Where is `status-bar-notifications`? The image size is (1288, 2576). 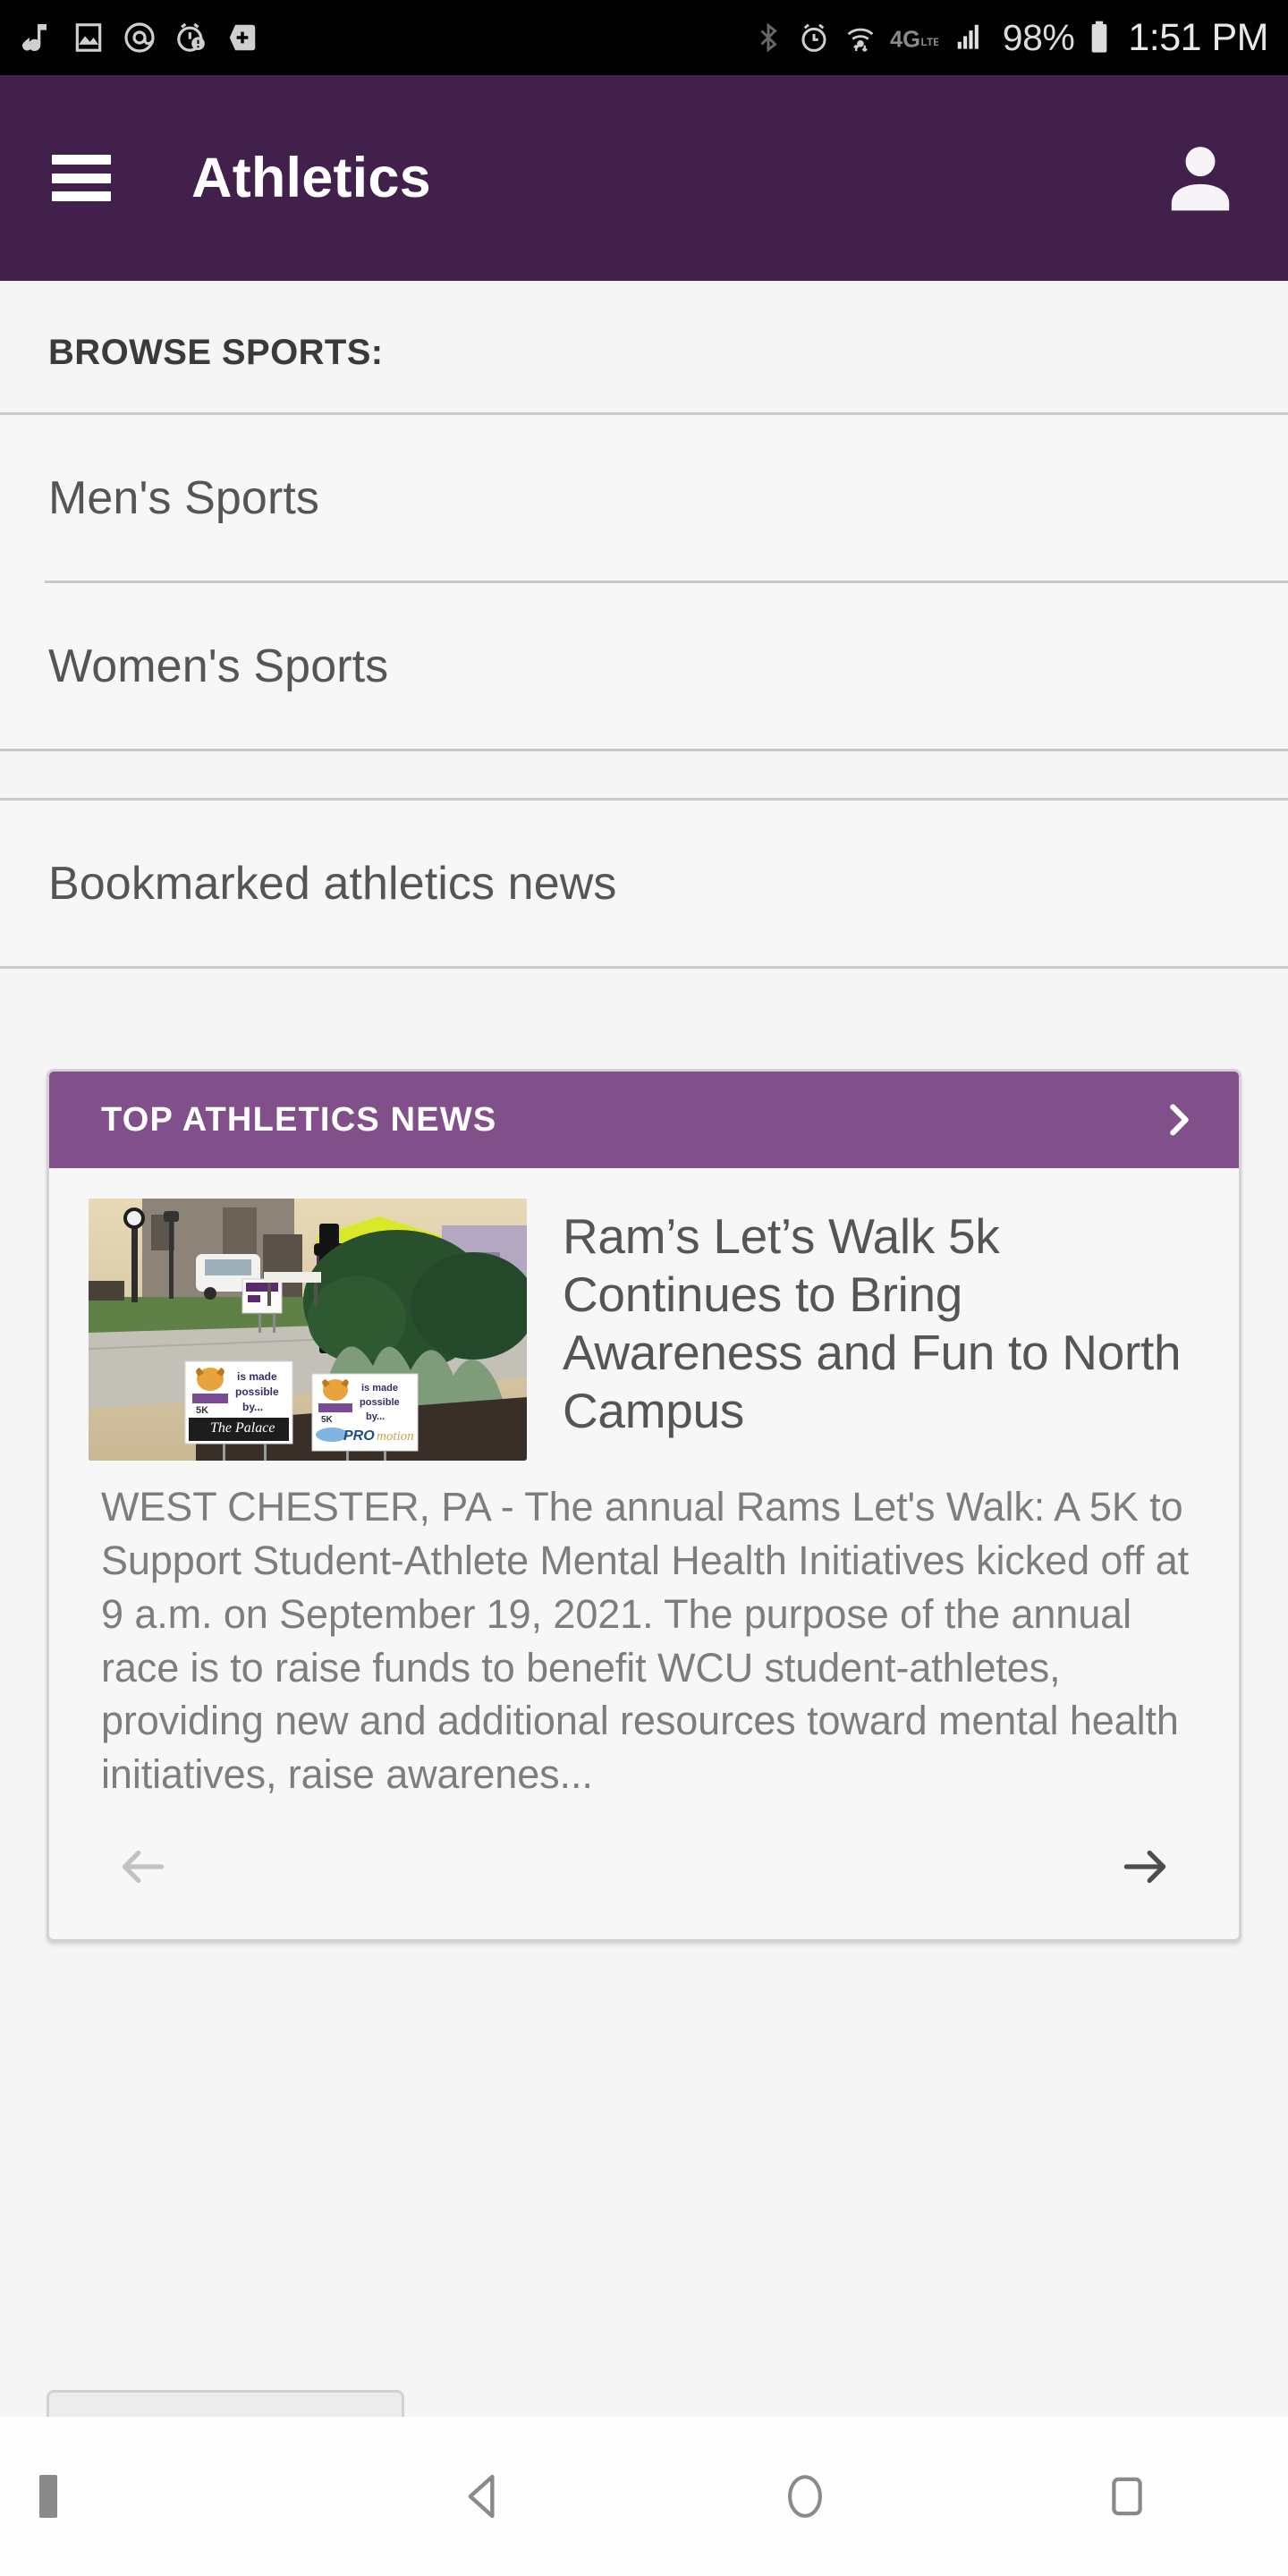
status-bar-notifications is located at coordinates (139, 37).